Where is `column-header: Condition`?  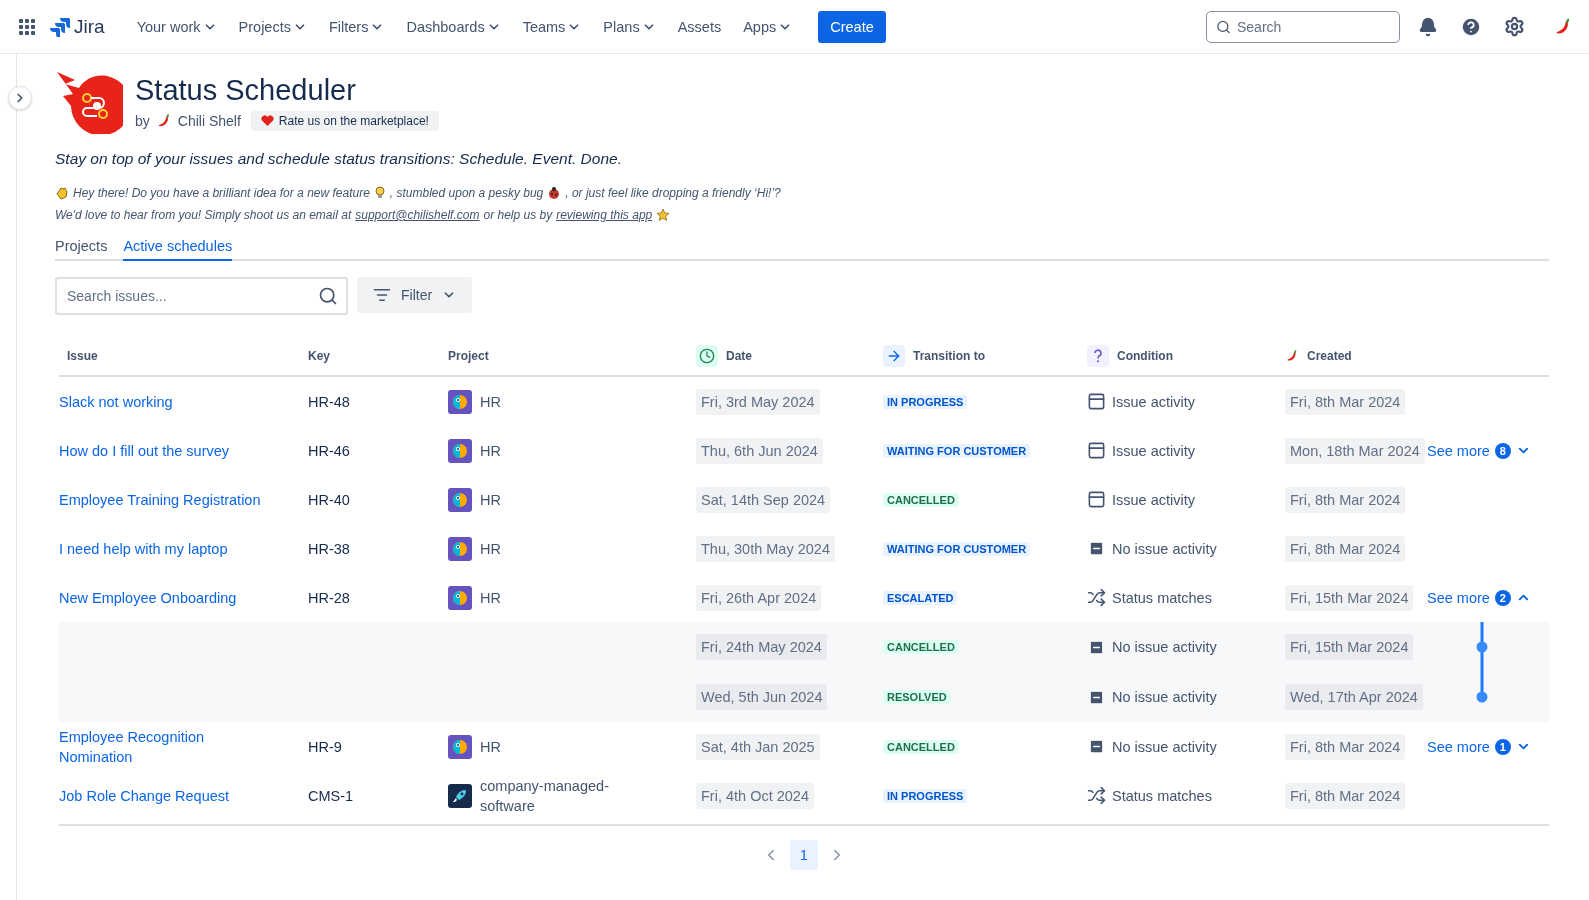 column-header: Condition is located at coordinates (1145, 356).